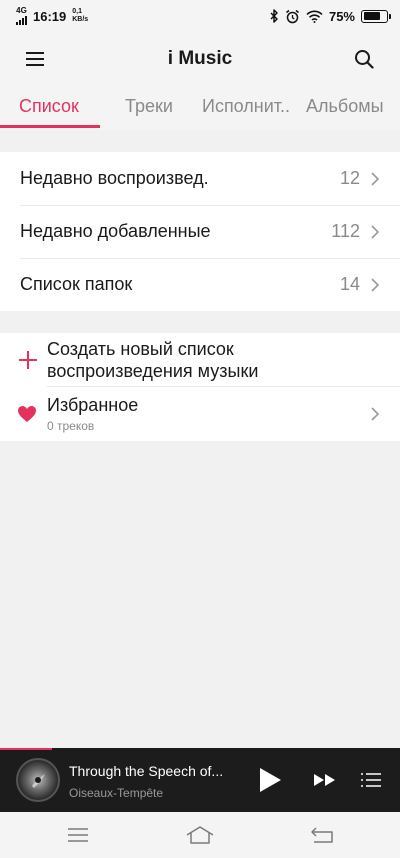 Image resolution: width=400 pixels, height=858 pixels. I want to click on search-icon, so click(364, 59).